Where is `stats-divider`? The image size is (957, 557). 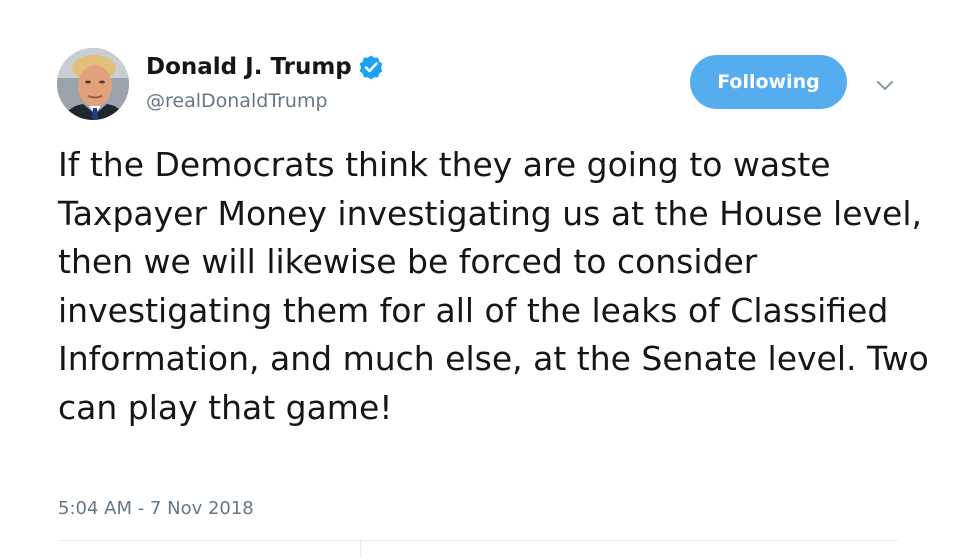 stats-divider is located at coordinates (360, 549).